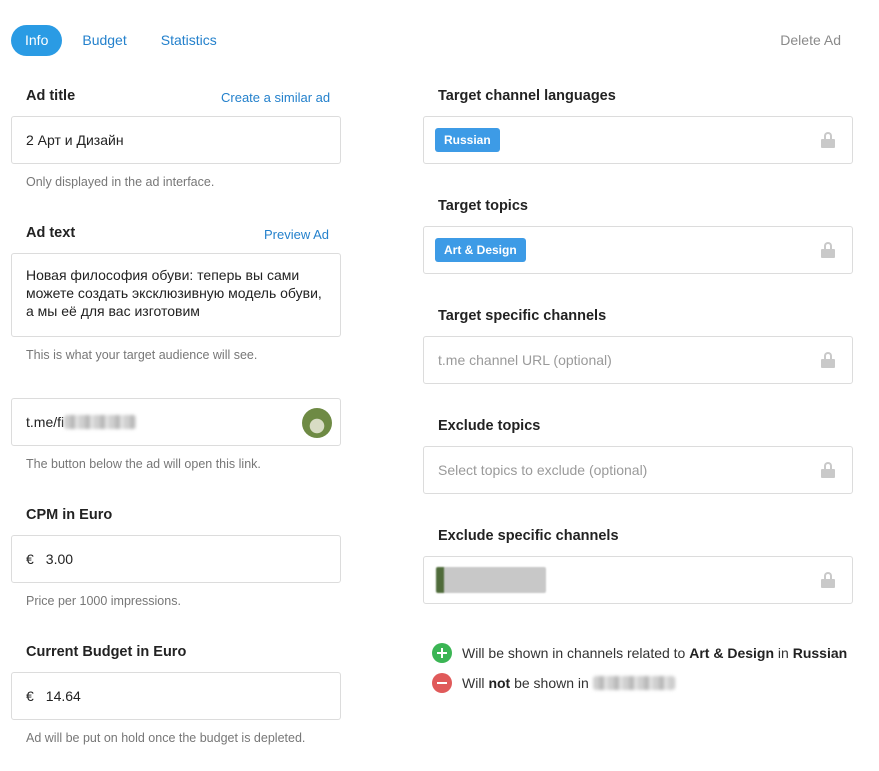 The width and height of the screenshot is (879, 771). I want to click on target-channels-input: t.me channel URL (optional), so click(638, 360).